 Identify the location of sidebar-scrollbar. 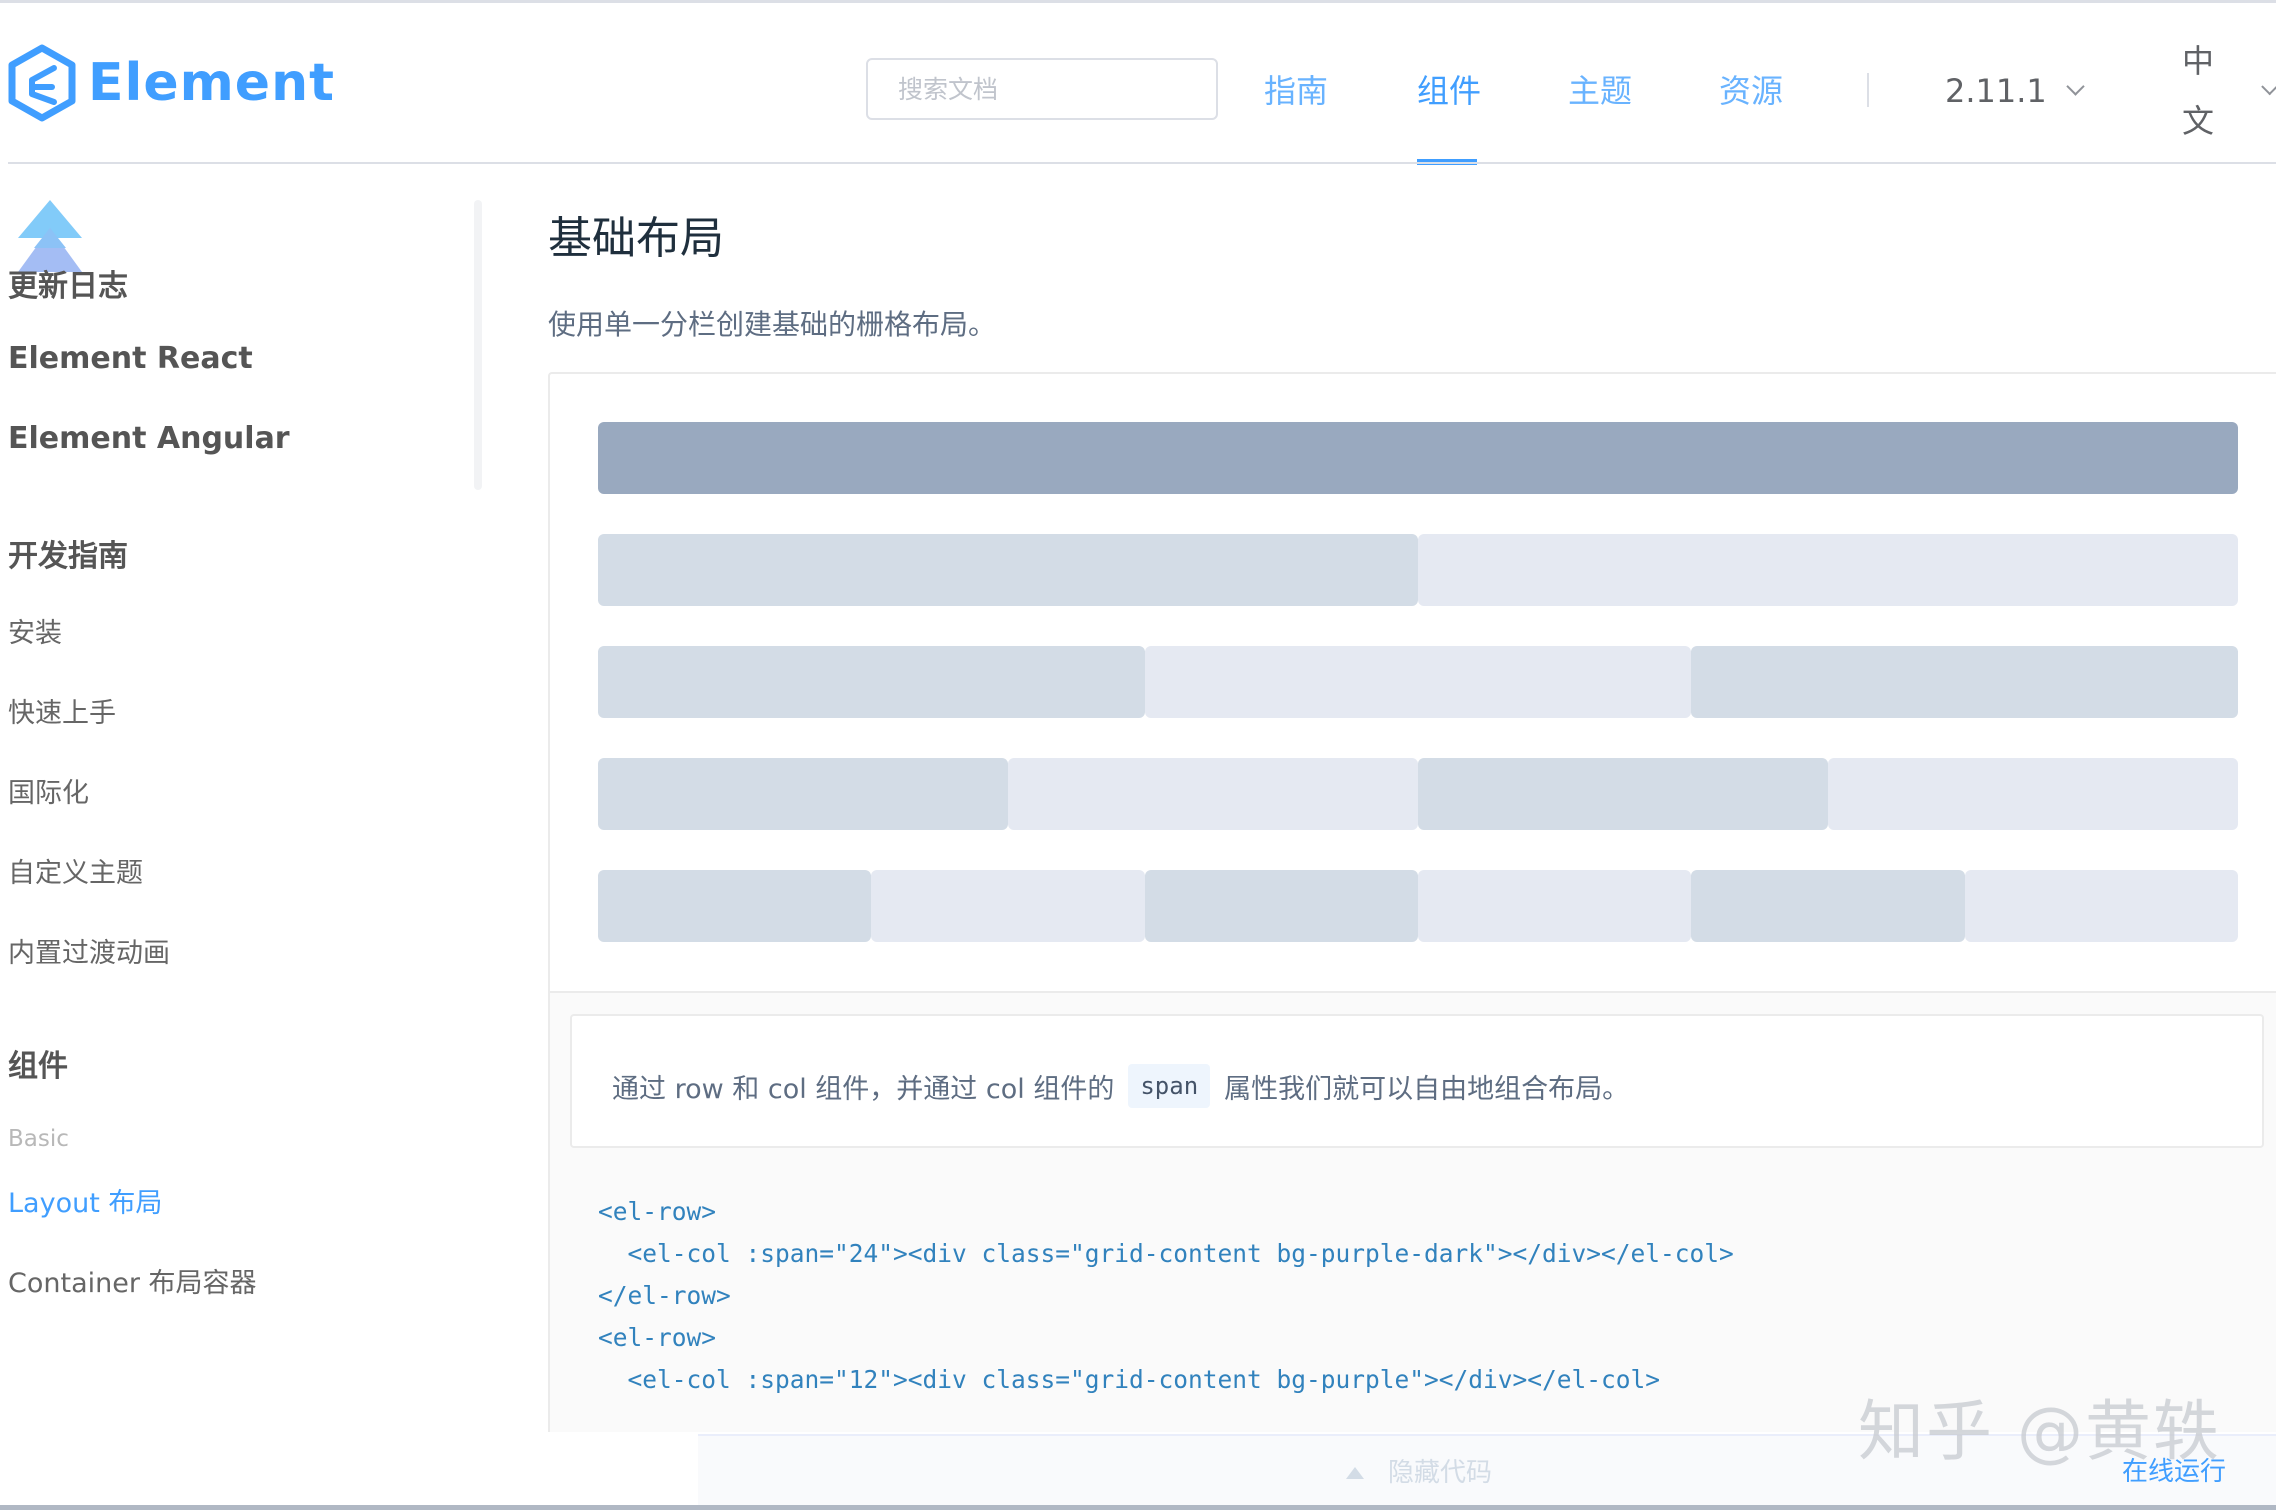
(478, 345).